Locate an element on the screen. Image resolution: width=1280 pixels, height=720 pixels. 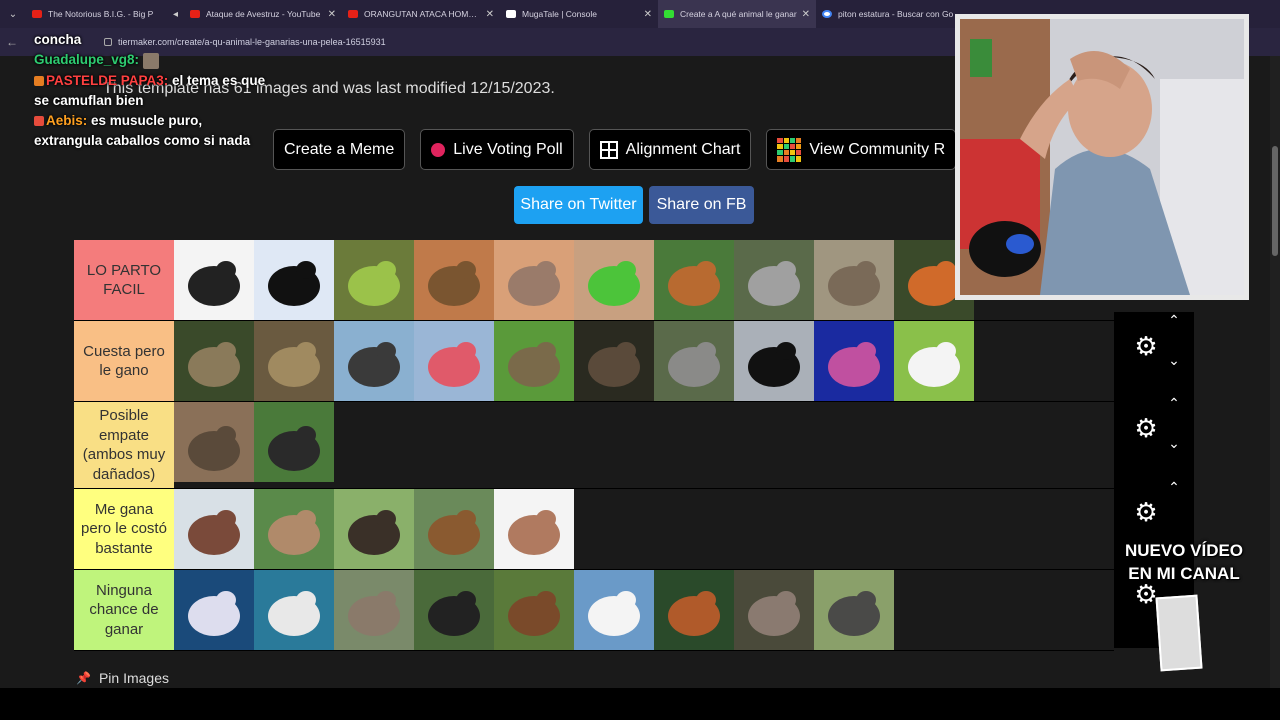
parrot-picture is located at coordinates (614, 280).